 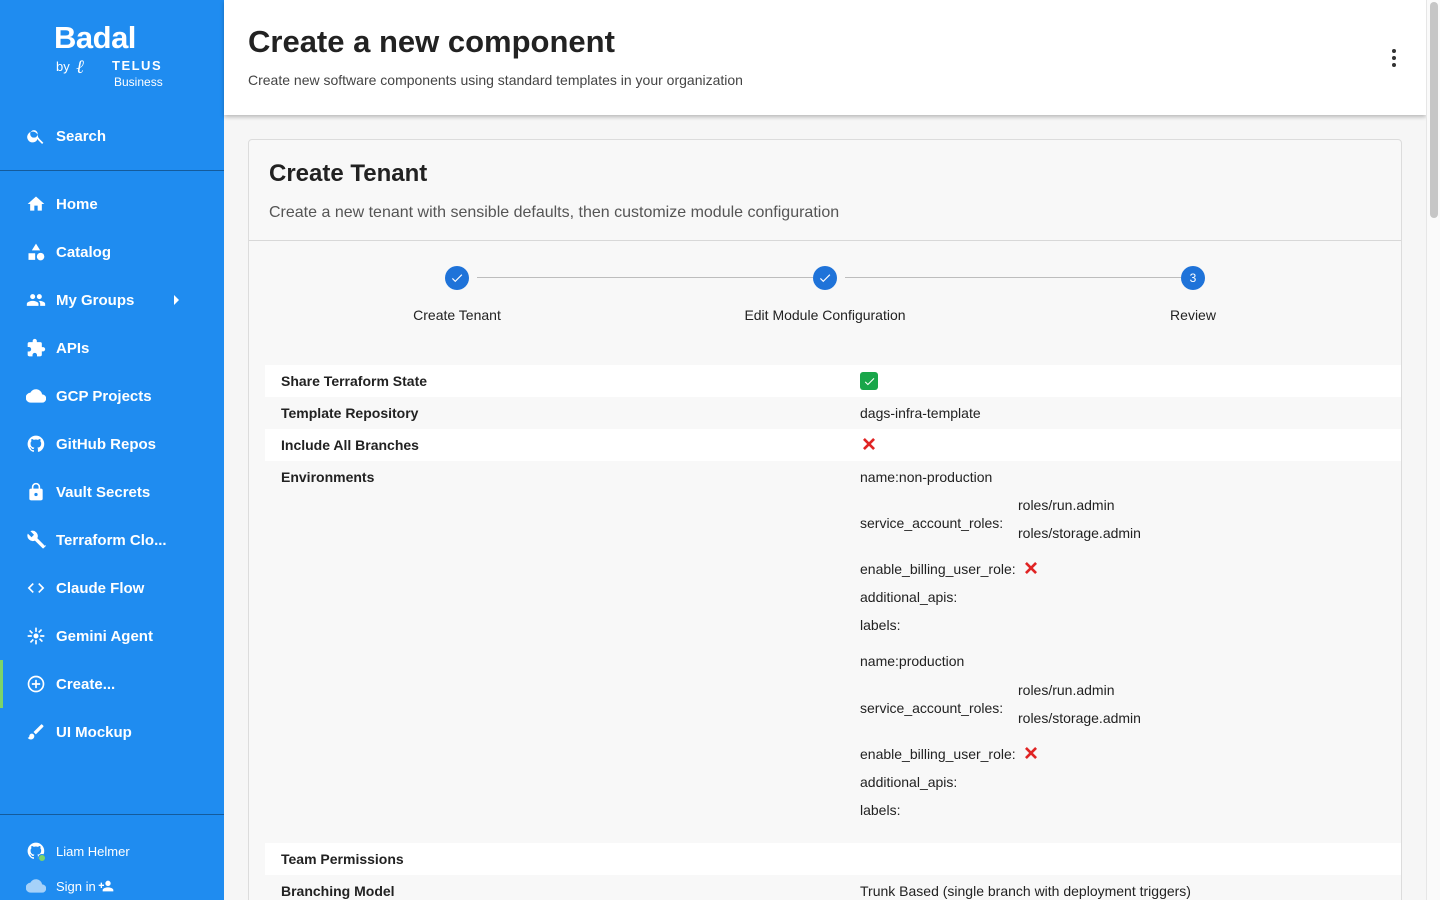 I want to click on sidebar-item-vault-secrets: Vault Secrets, so click(x=112, y=492).